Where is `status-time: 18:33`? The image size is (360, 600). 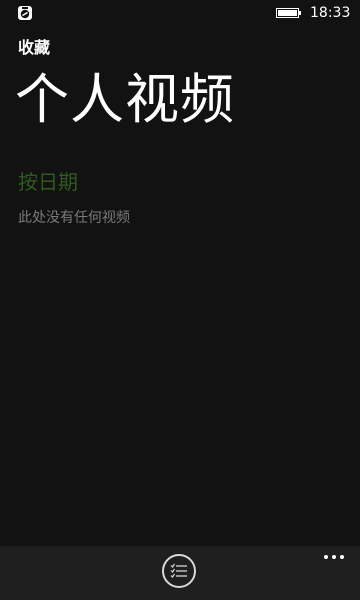
status-time: 18:33 is located at coordinates (330, 13).